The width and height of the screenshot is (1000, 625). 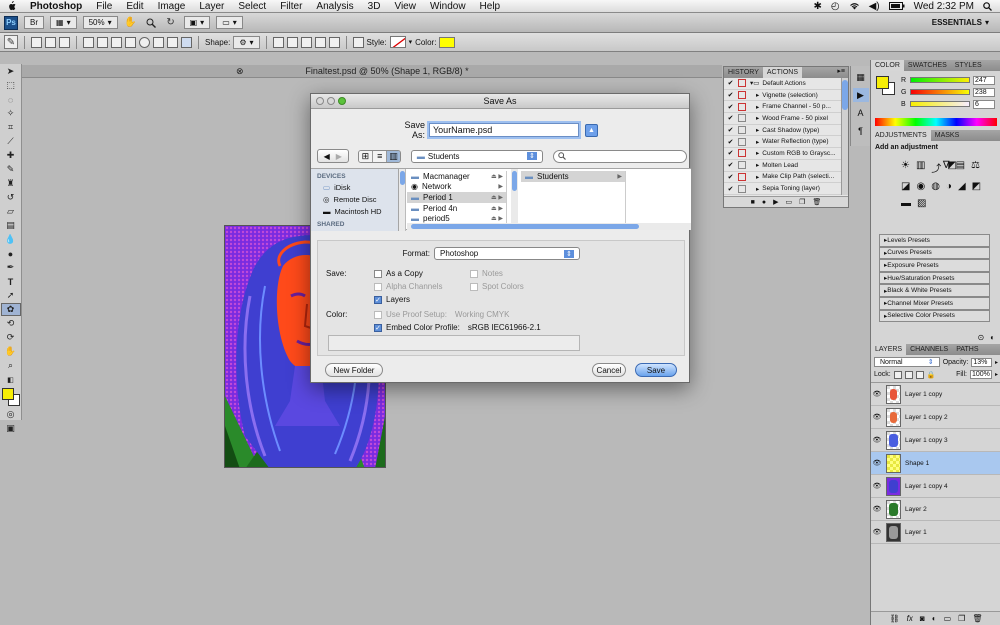 What do you see at coordinates (782, 84) in the screenshot?
I see `action-row: ✔ ▾▭ Default Actions` at bounding box center [782, 84].